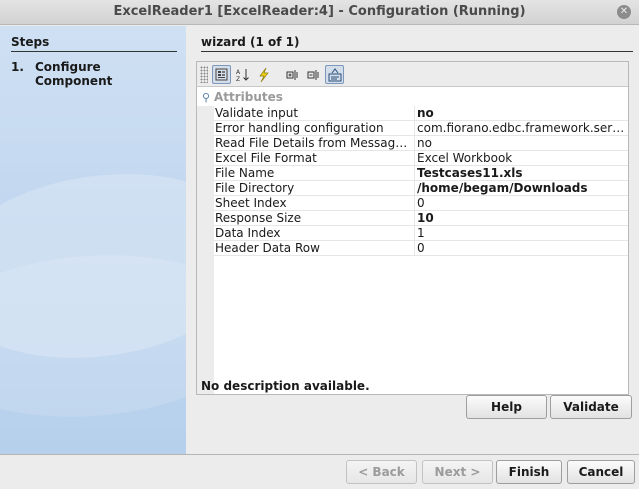  What do you see at coordinates (314, 128) in the screenshot?
I see `property-name: Error handling configuration` at bounding box center [314, 128].